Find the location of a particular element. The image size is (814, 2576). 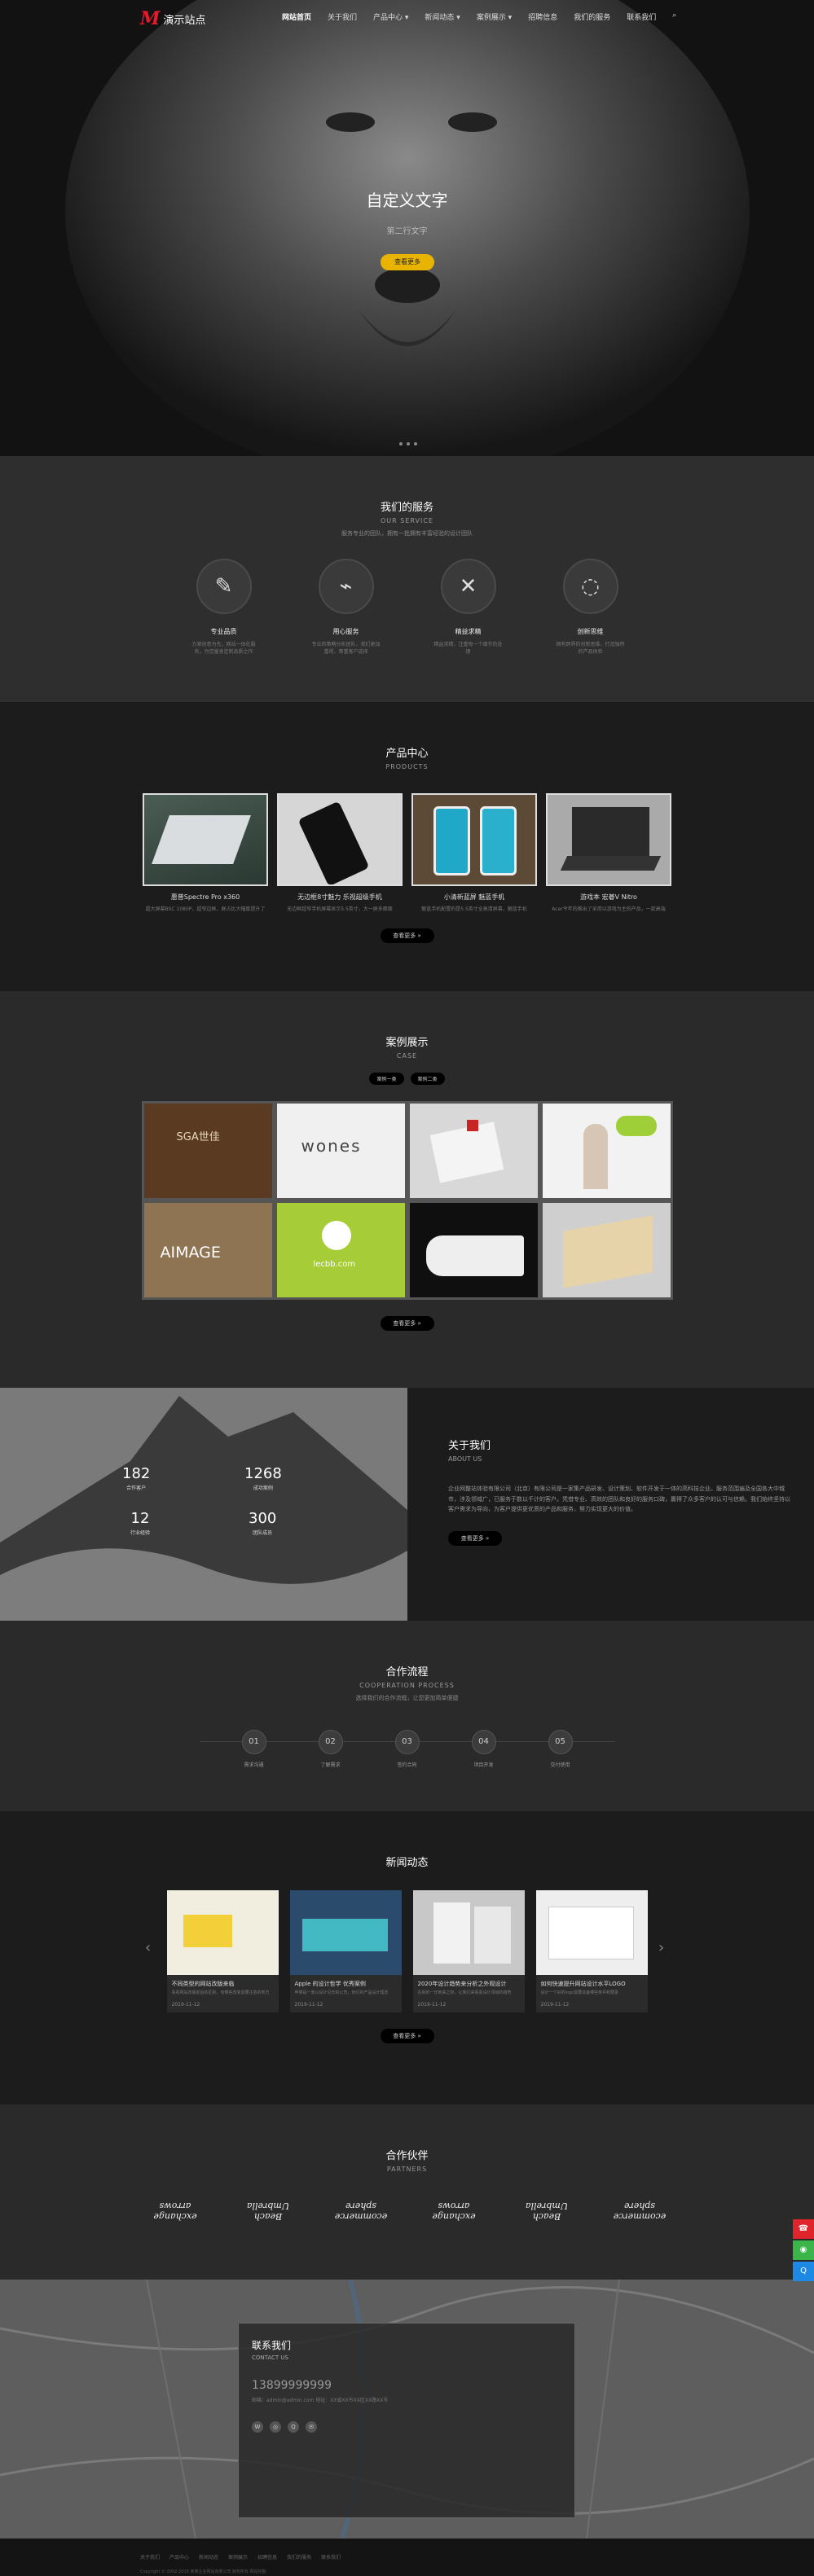

footer-link: 关于我们 is located at coordinates (150, 2558).